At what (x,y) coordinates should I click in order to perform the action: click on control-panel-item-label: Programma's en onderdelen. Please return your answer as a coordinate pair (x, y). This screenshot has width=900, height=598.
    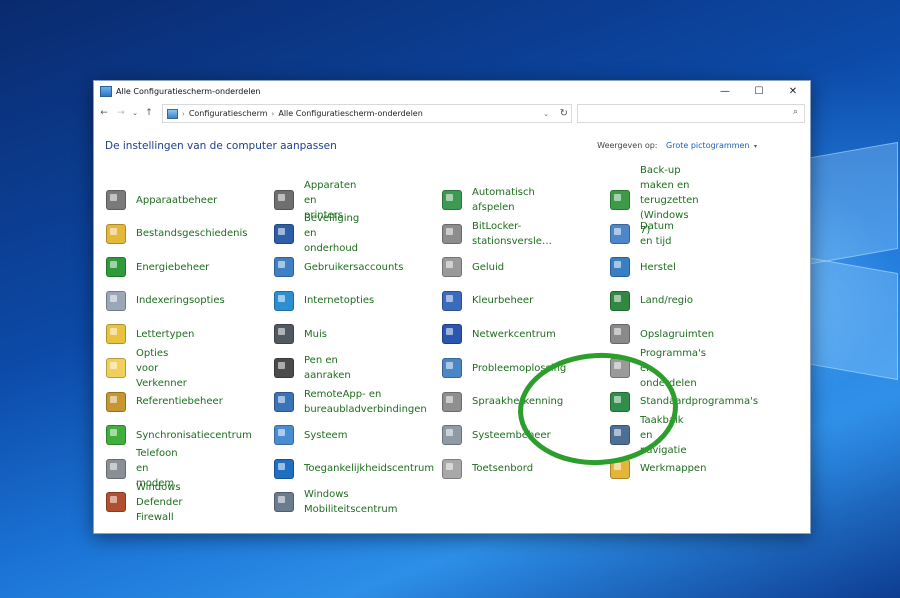
    Looking at the image, I should click on (673, 368).